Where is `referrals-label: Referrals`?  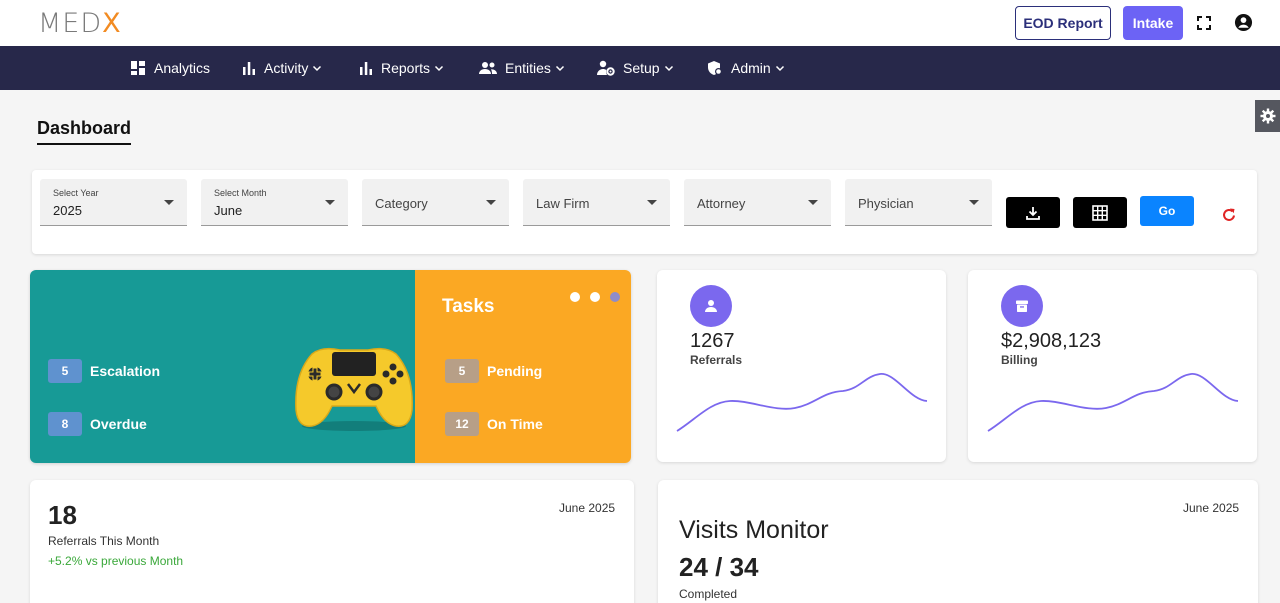
referrals-label: Referrals is located at coordinates (716, 360).